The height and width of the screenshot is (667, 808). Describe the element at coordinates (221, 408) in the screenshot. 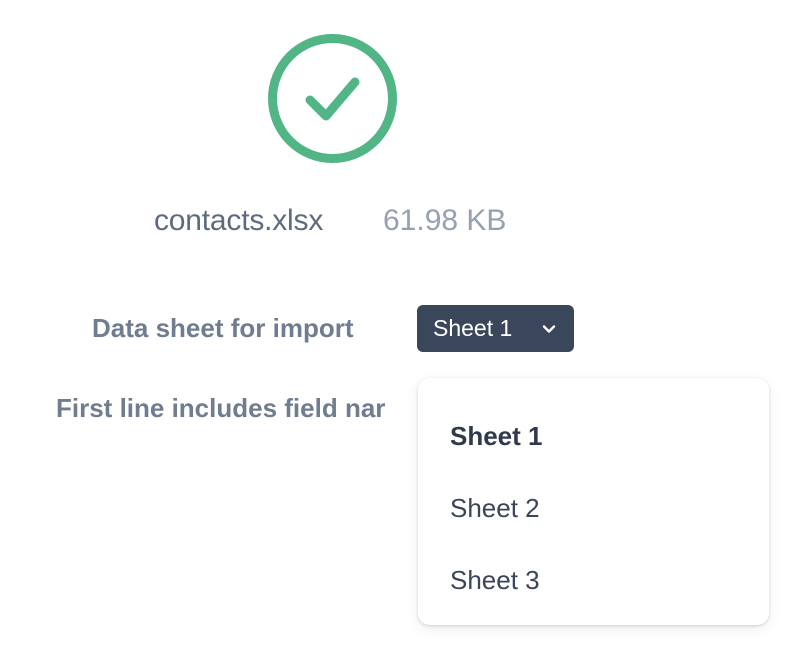

I see `first-line-field-names-label: First line includes field nar` at that location.